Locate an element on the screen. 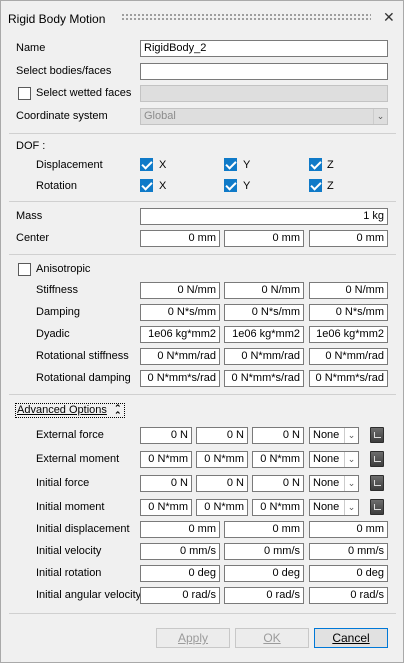 Image resolution: width=404 pixels, height=663 pixels. dyadic-y-field: 1e06 kg*mm2 is located at coordinates (264, 334).